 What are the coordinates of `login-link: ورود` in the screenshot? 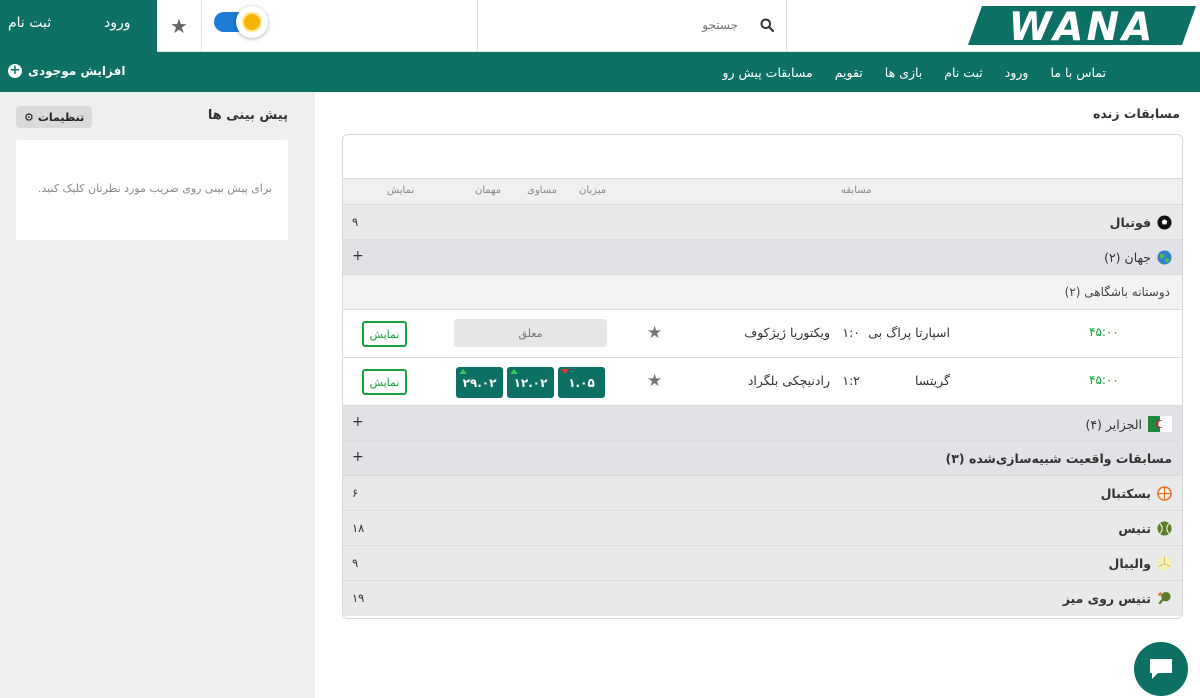 It's located at (117, 23).